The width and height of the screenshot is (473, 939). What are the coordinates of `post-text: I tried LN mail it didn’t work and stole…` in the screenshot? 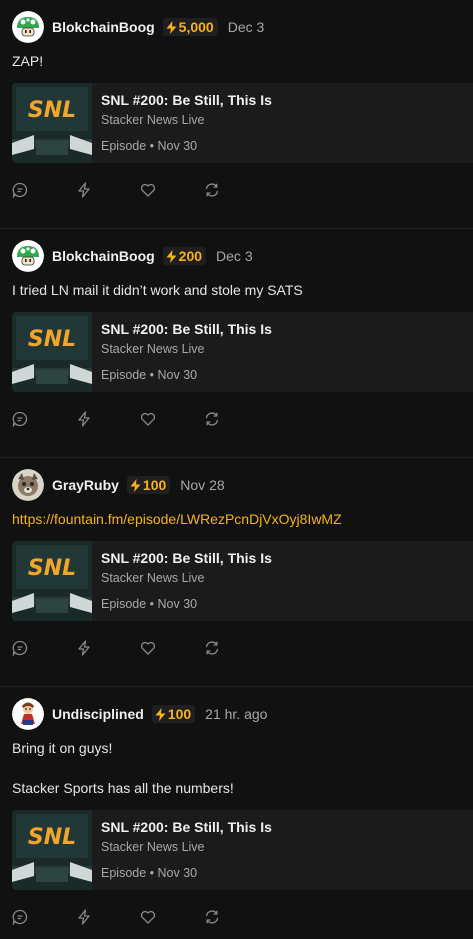 It's located at (157, 290).